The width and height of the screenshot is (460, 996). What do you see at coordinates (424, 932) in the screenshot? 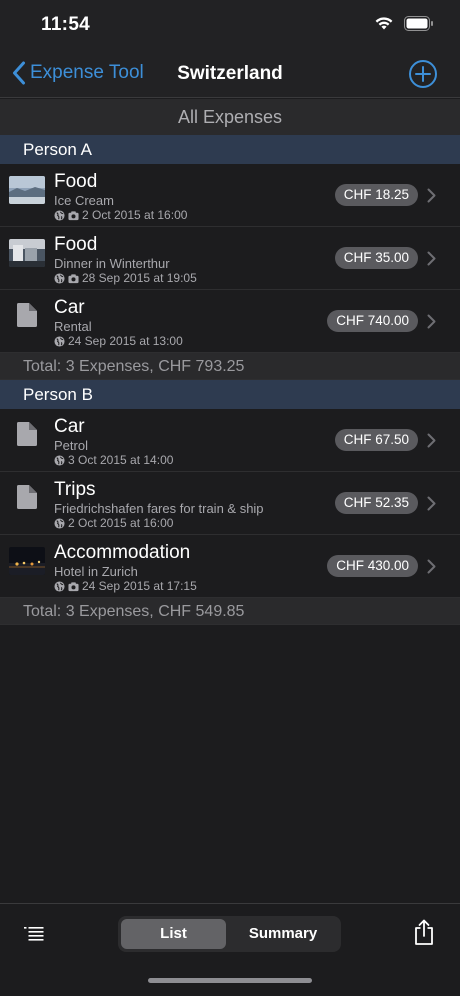
I see `share-icon` at bounding box center [424, 932].